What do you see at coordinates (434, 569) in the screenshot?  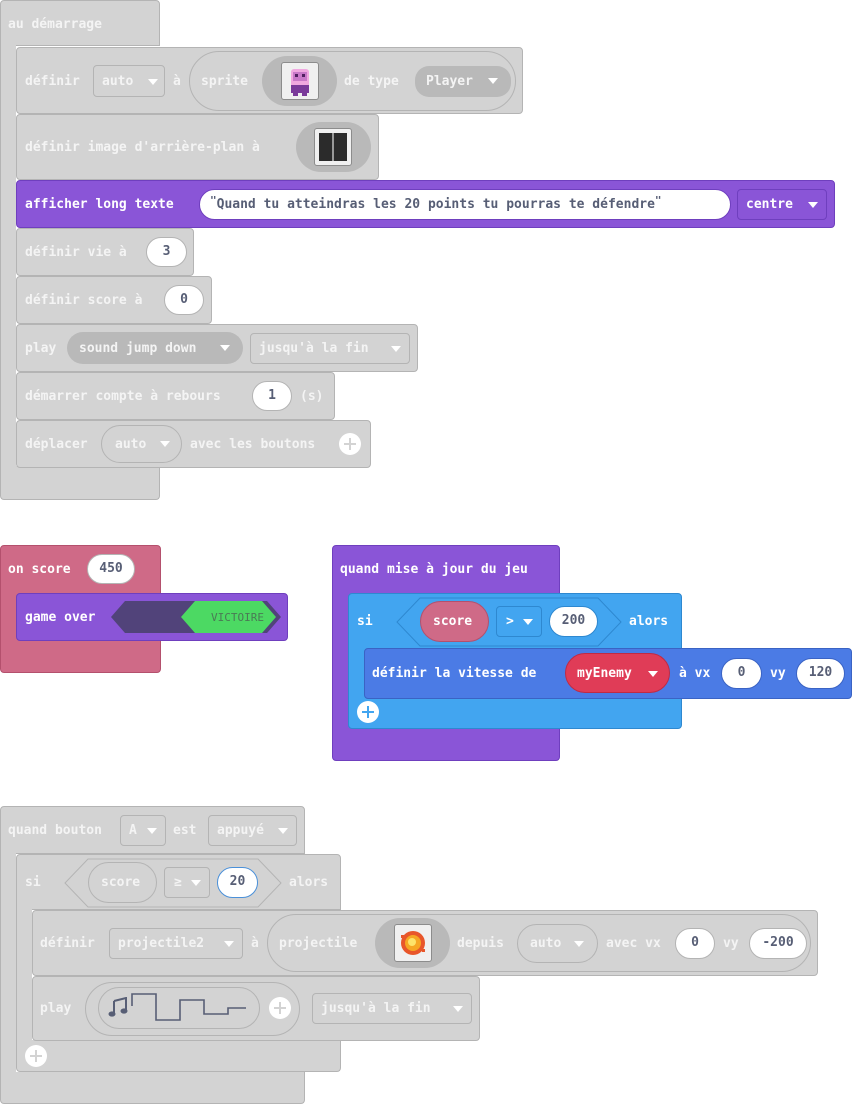 I see `on-update-label: quand mise à jour du jeu` at bounding box center [434, 569].